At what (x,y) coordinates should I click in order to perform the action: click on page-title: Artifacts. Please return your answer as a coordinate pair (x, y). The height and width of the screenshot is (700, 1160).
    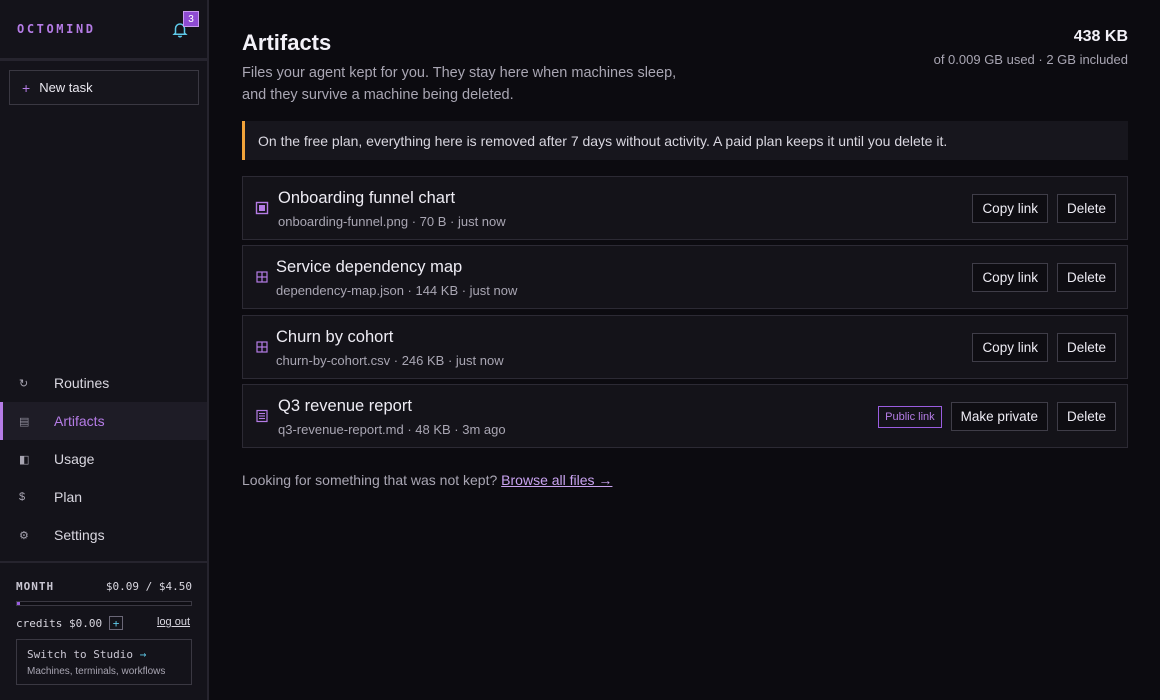
    Looking at the image, I should click on (287, 42).